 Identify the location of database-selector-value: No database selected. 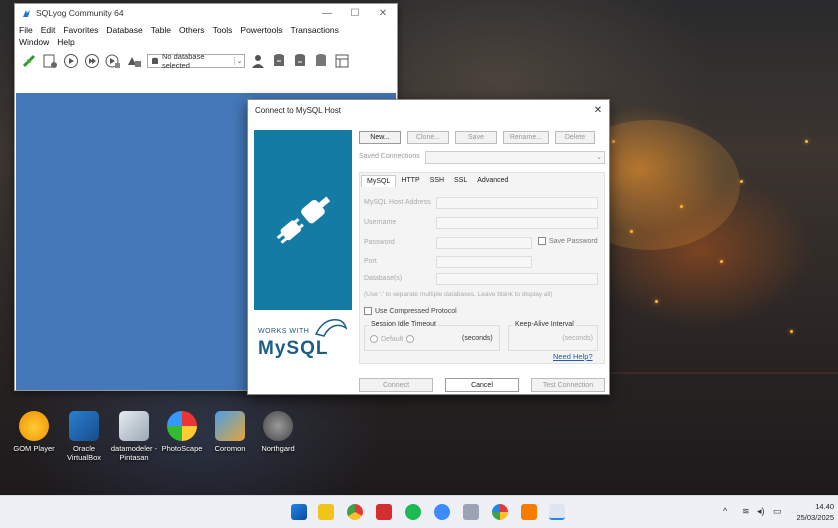
(183, 61).